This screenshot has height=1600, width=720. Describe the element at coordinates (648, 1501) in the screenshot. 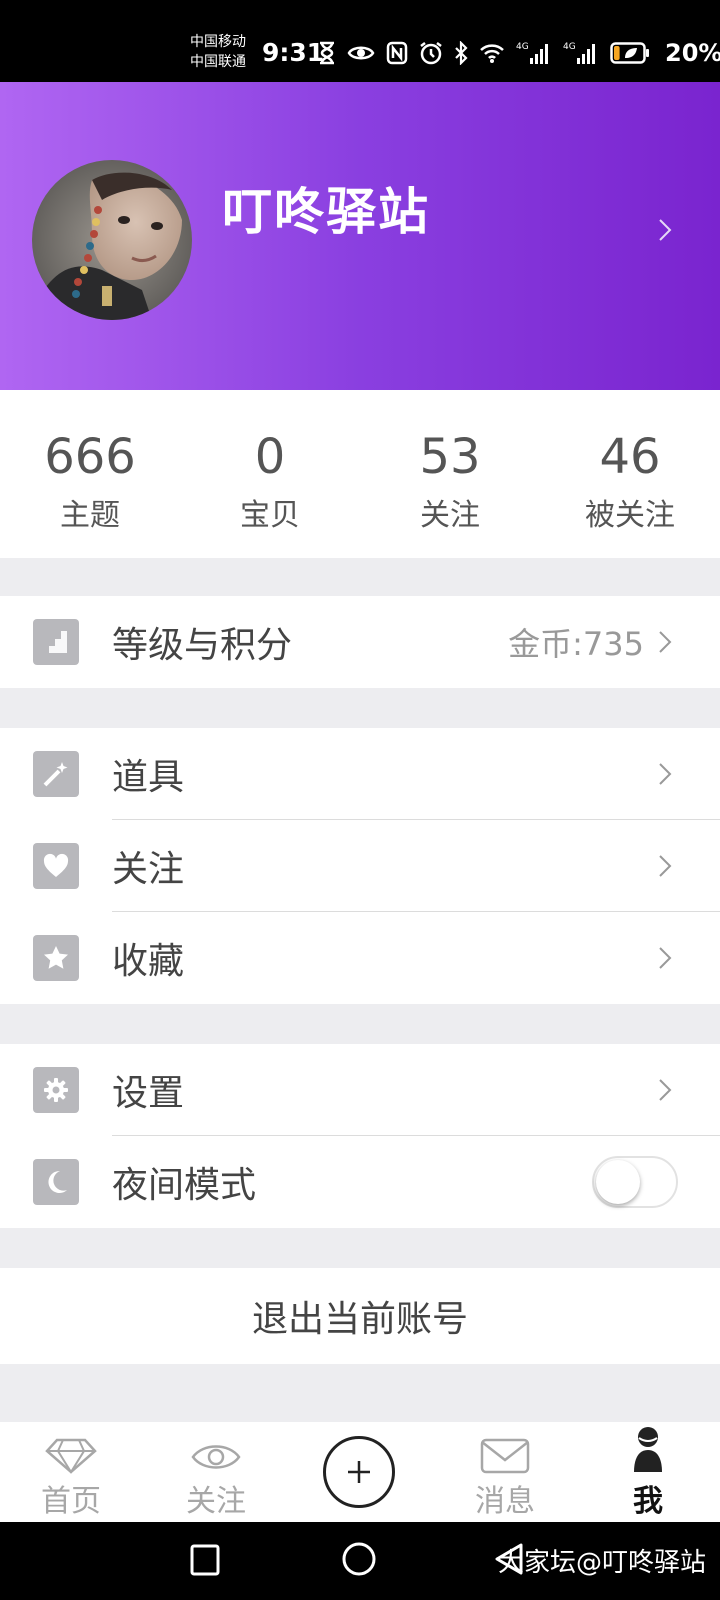

I see `tab-label: 我` at that location.